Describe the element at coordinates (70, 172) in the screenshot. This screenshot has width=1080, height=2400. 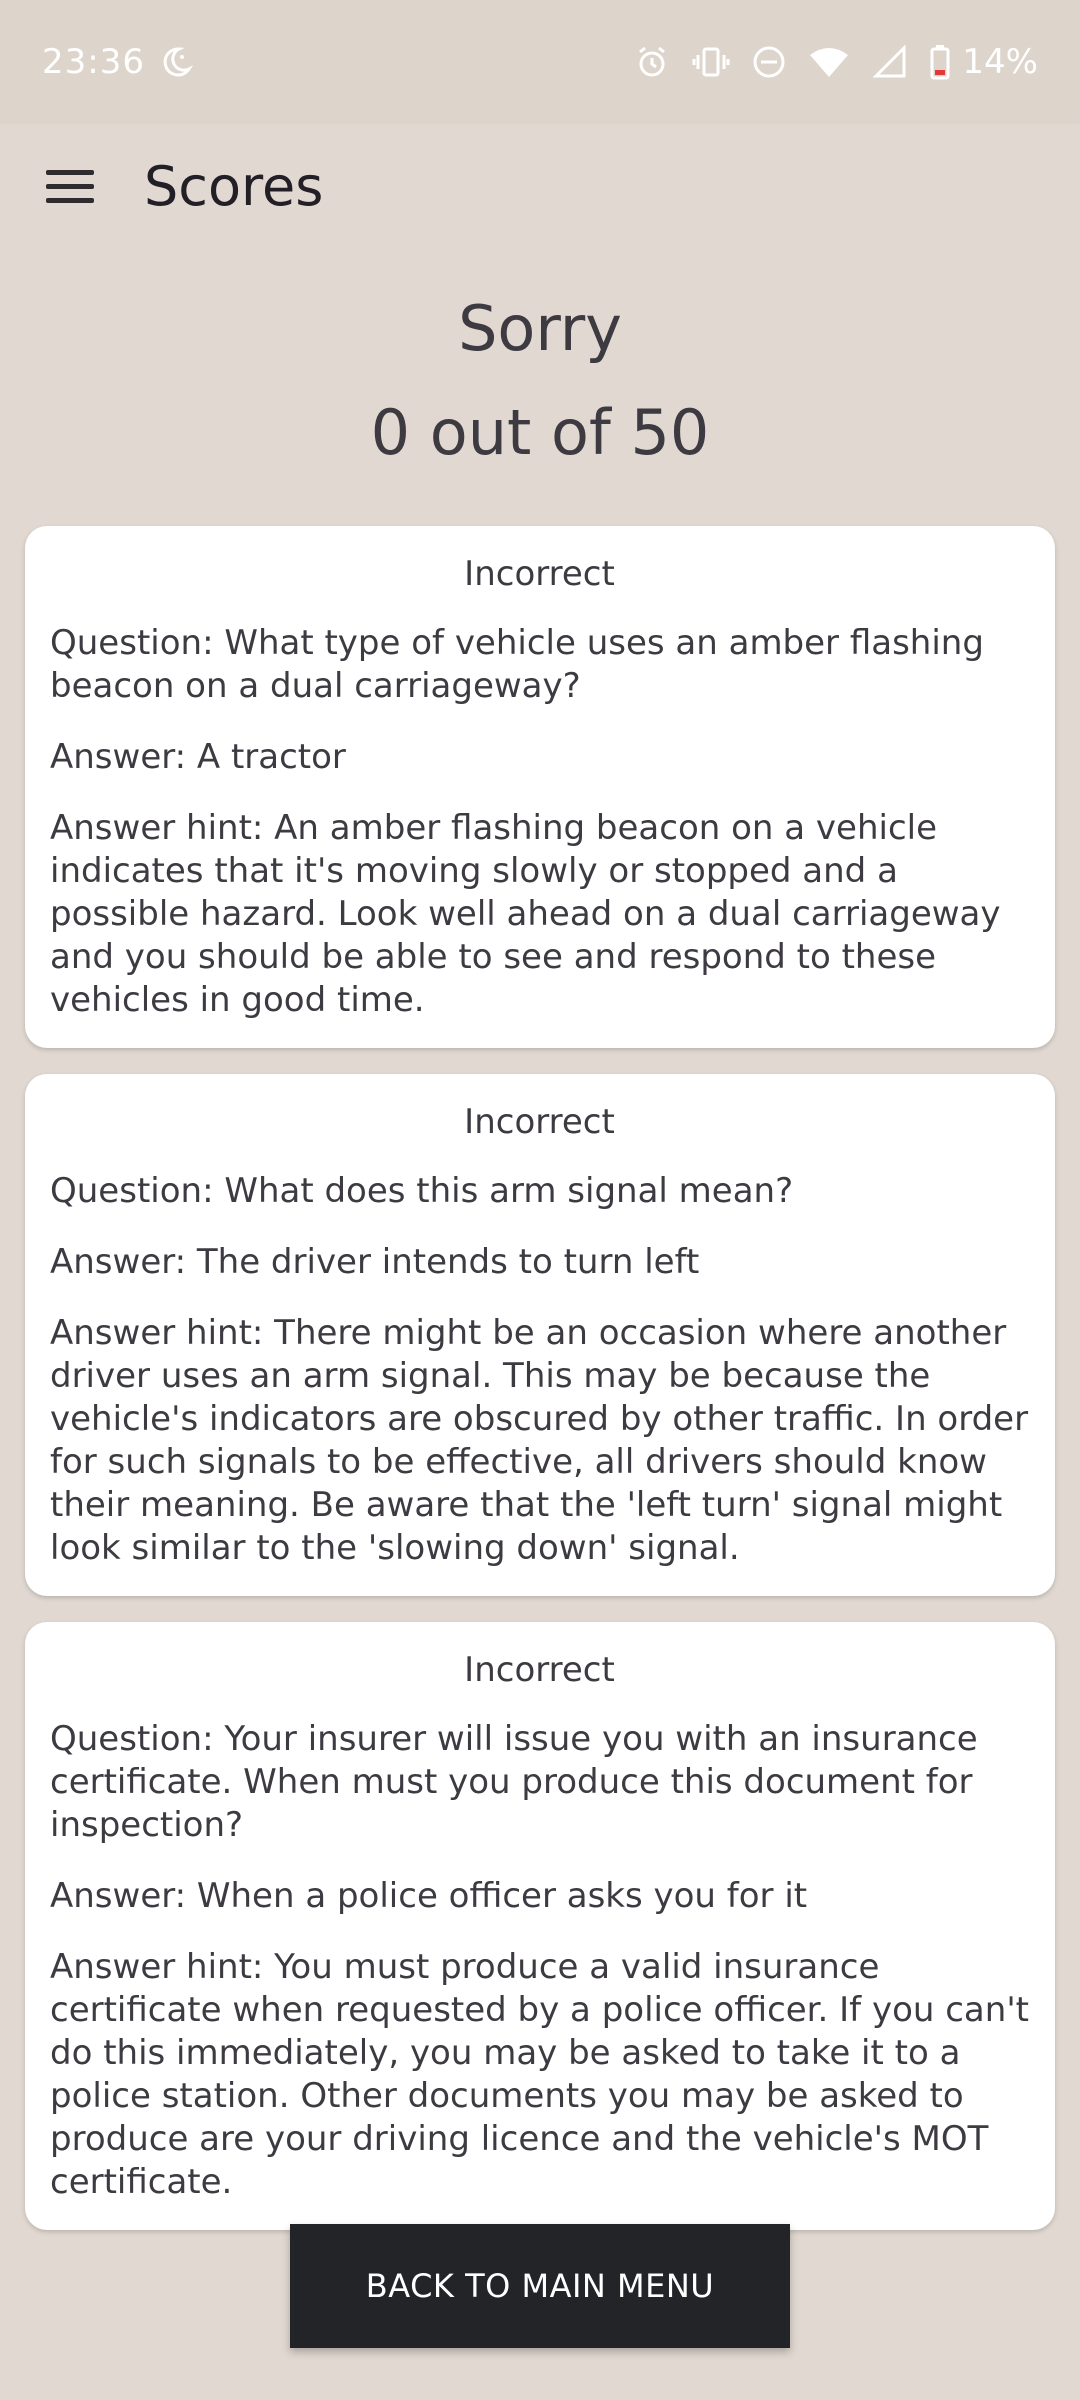
I see `menu-icon` at that location.